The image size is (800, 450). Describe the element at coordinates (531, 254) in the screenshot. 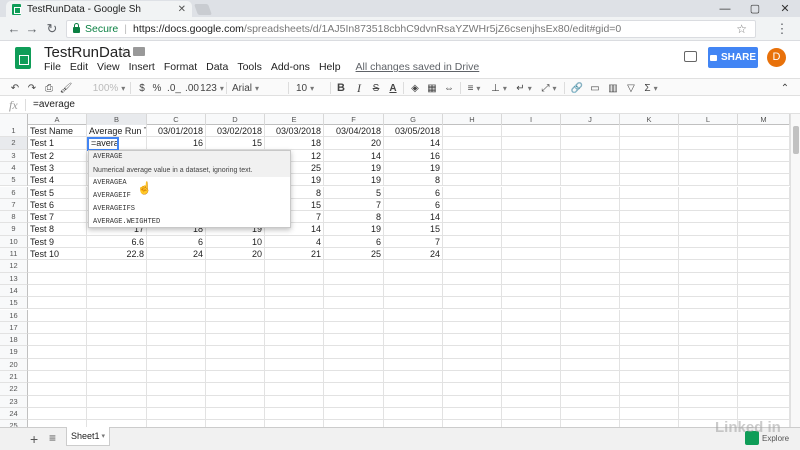

I see `cell-i11` at that location.